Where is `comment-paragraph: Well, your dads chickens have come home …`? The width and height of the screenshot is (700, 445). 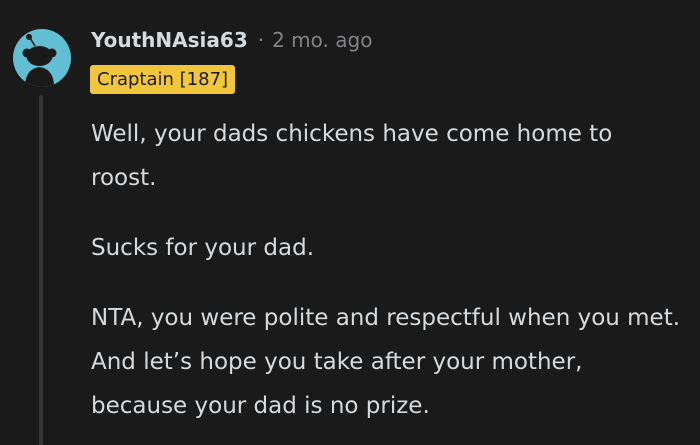 comment-paragraph: Well, your dads chickens have come home … is located at coordinates (352, 156).